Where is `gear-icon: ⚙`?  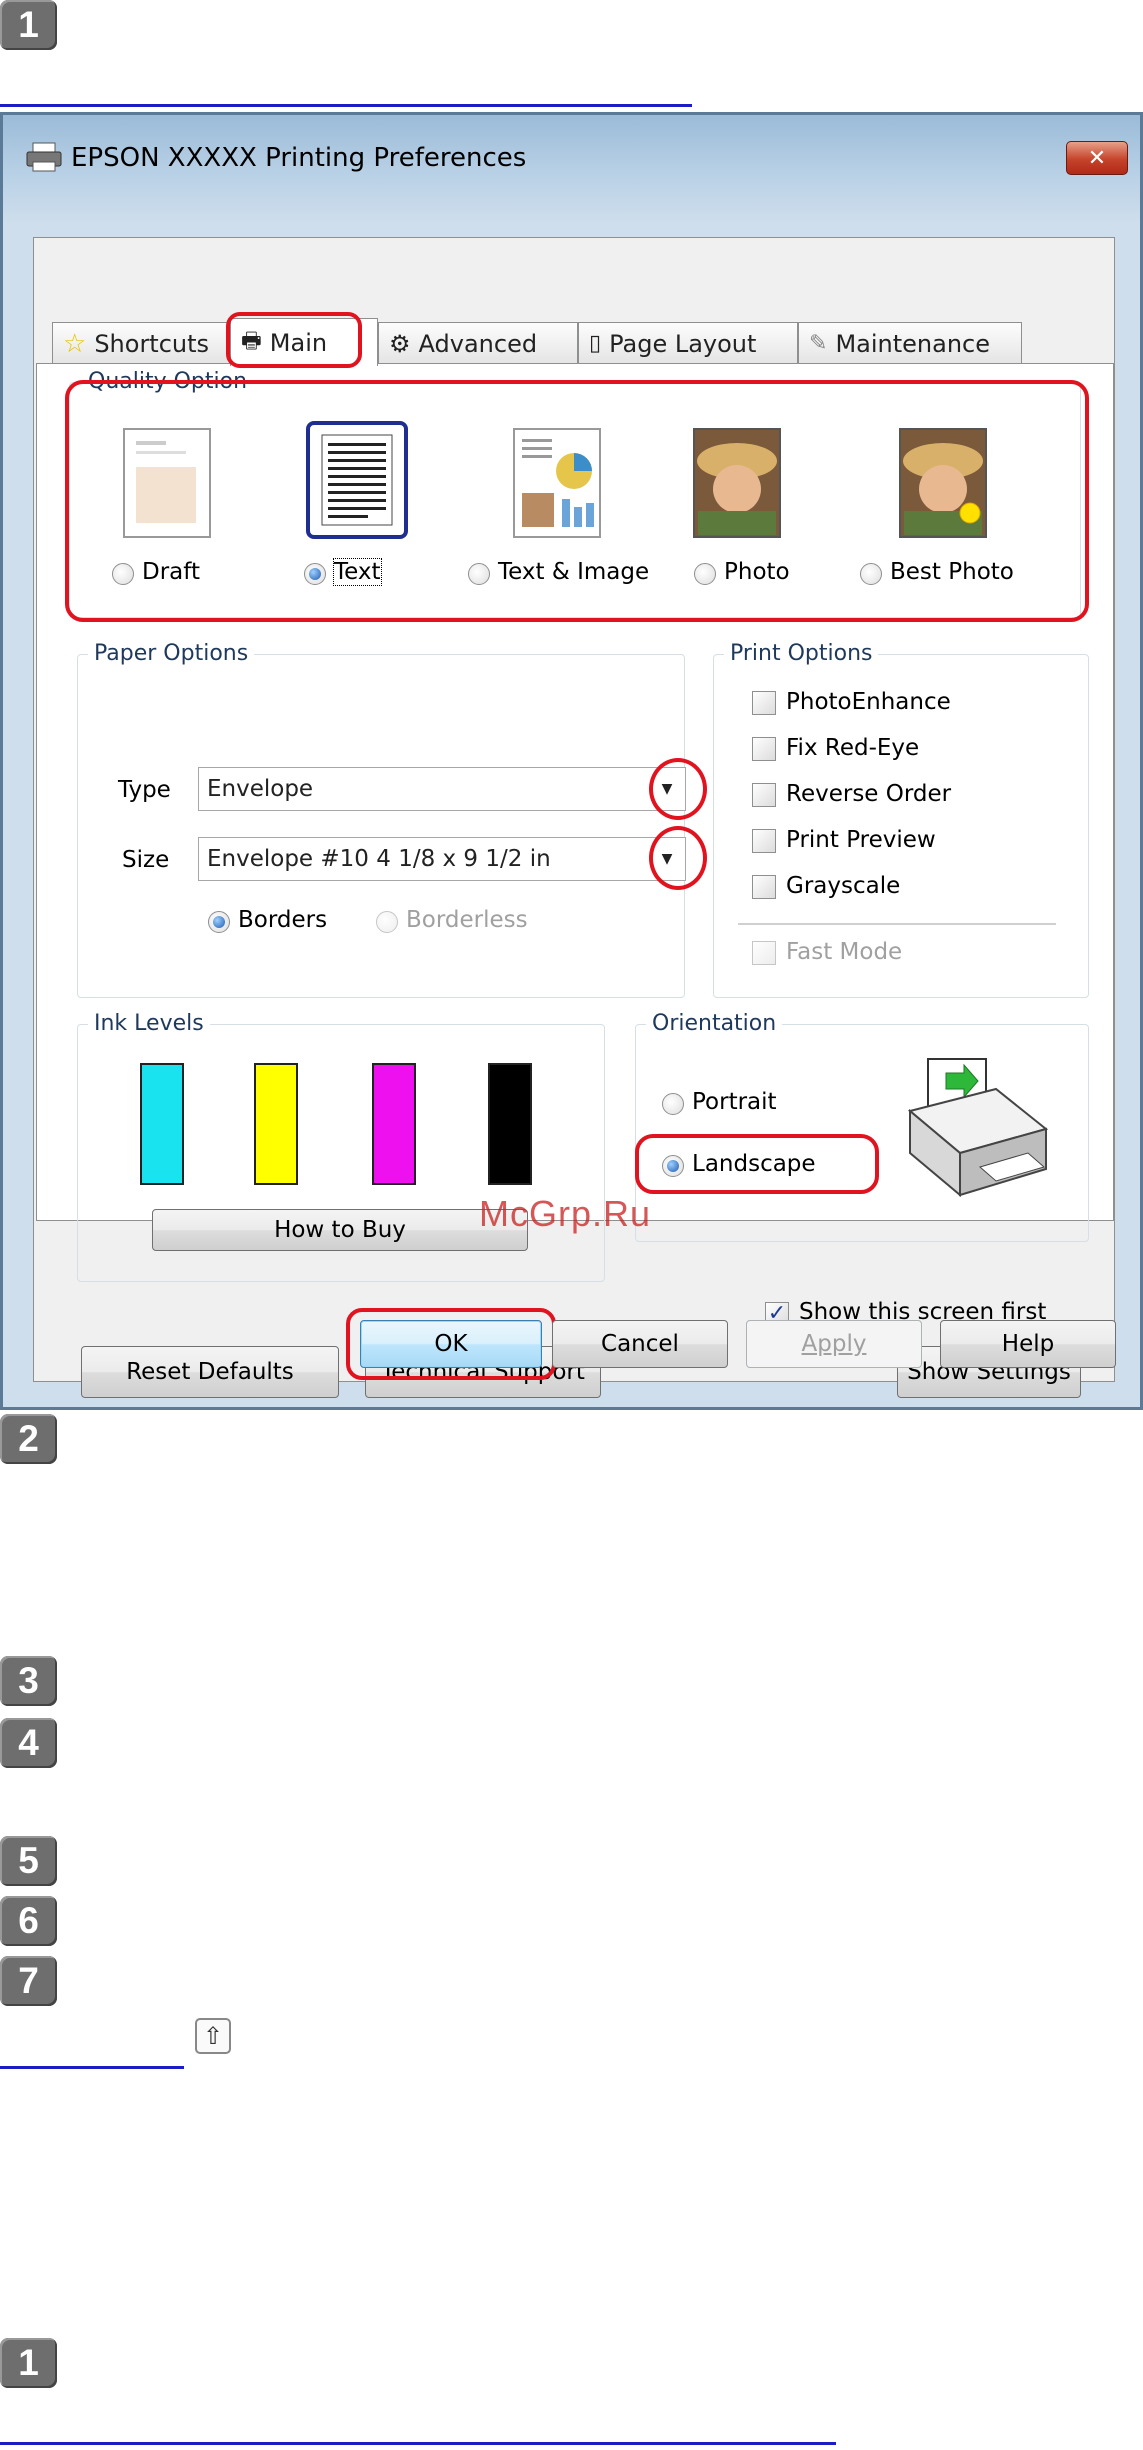
gear-icon: ⚙ is located at coordinates (400, 343).